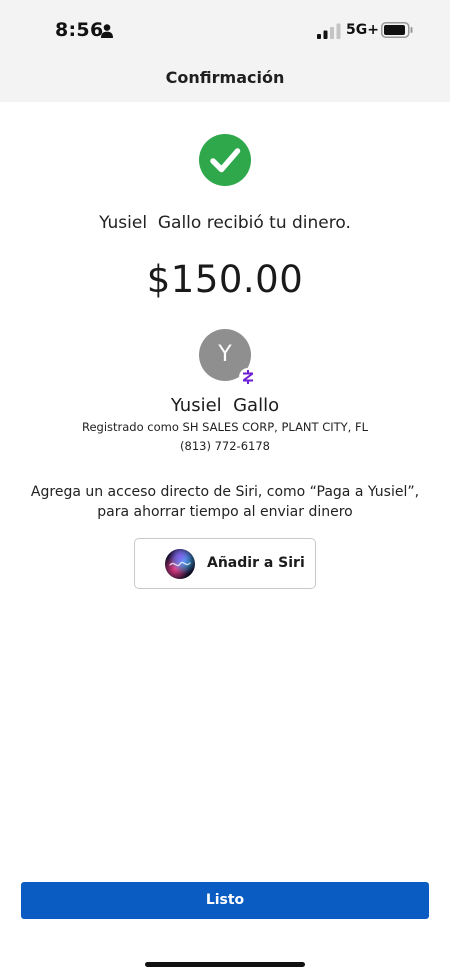  Describe the element at coordinates (225, 29) in the screenshot. I see `status-bar: 8:56 5G+` at that location.